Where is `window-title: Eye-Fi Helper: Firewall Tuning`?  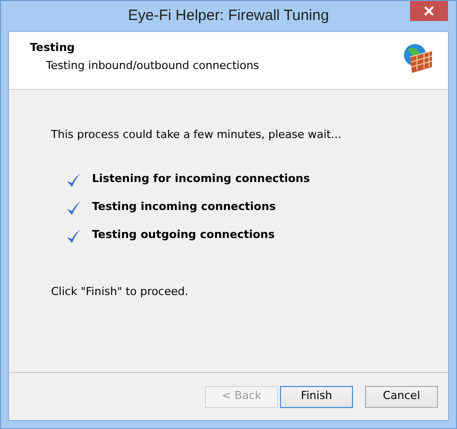 window-title: Eye-Fi Helper: Firewall Tuning is located at coordinates (228, 16).